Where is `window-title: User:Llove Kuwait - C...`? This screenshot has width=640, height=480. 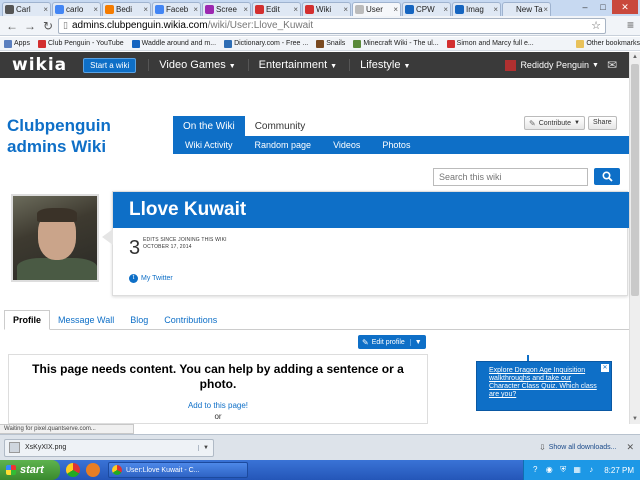
window-title: User:Llove Kuwait - C... is located at coordinates (163, 470).